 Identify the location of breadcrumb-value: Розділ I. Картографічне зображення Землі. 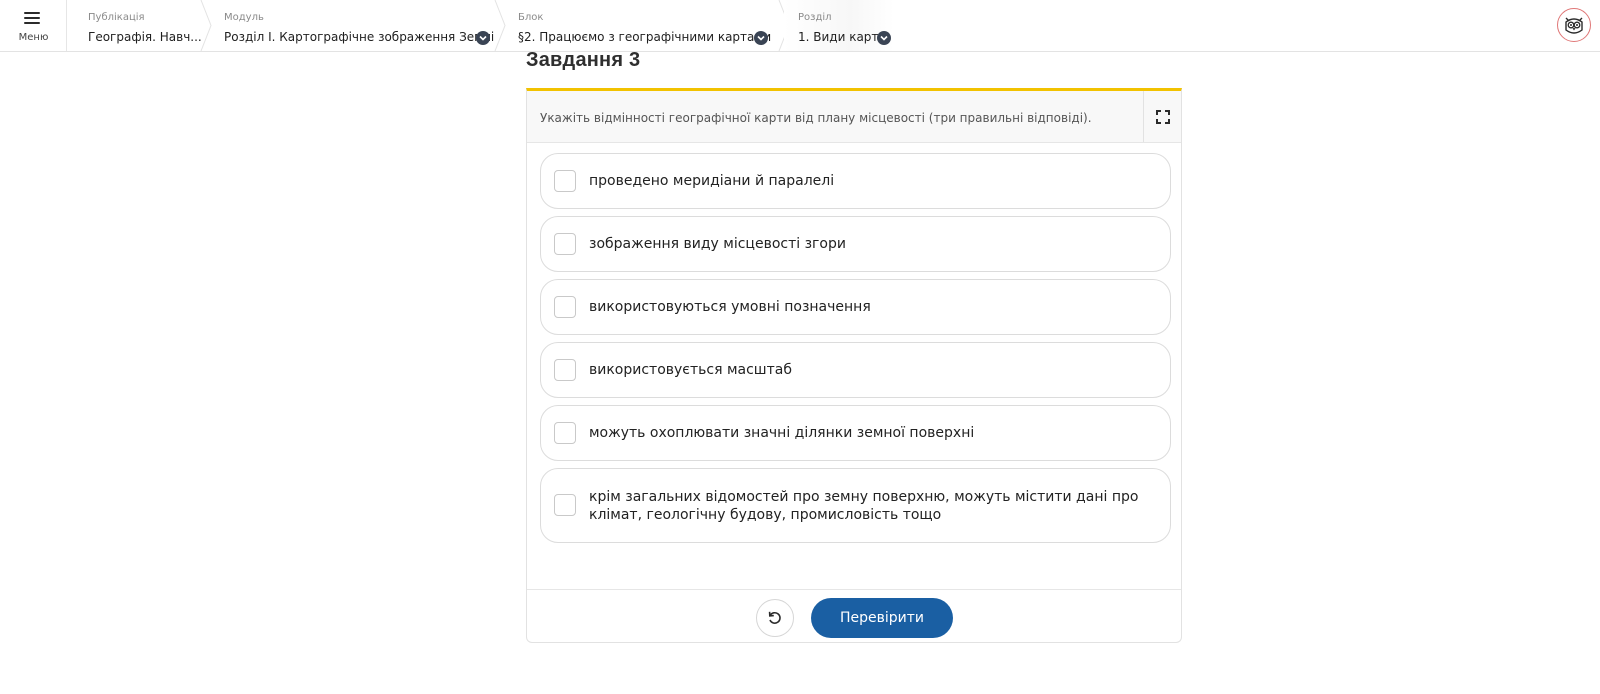
(359, 37).